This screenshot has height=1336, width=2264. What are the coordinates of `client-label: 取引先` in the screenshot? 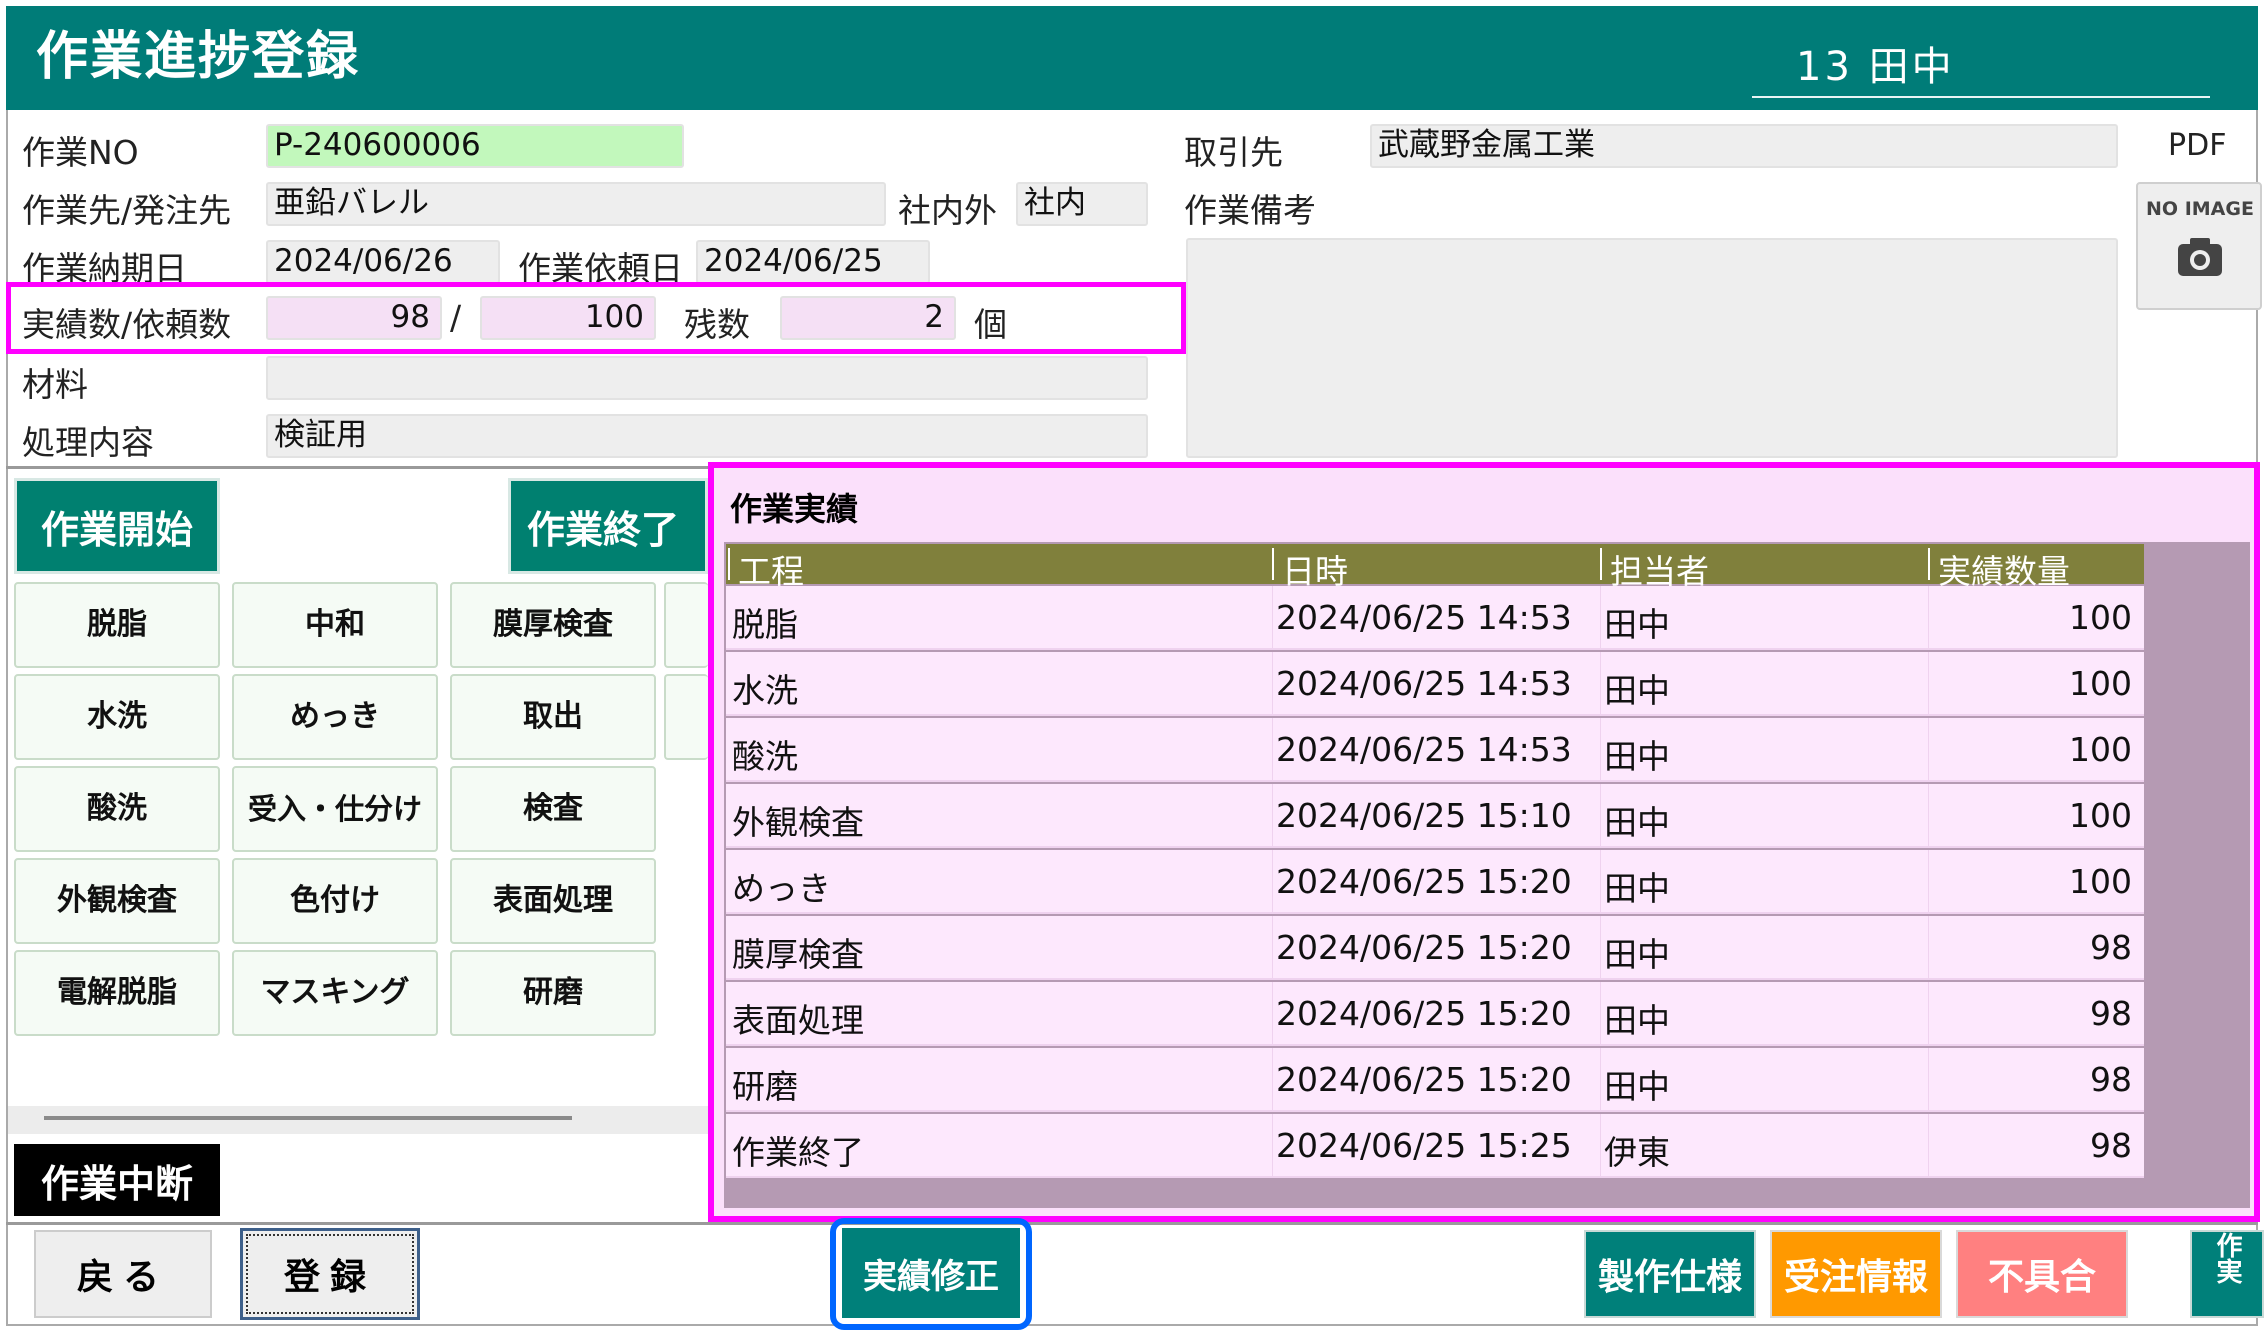 It's located at (1233, 152).